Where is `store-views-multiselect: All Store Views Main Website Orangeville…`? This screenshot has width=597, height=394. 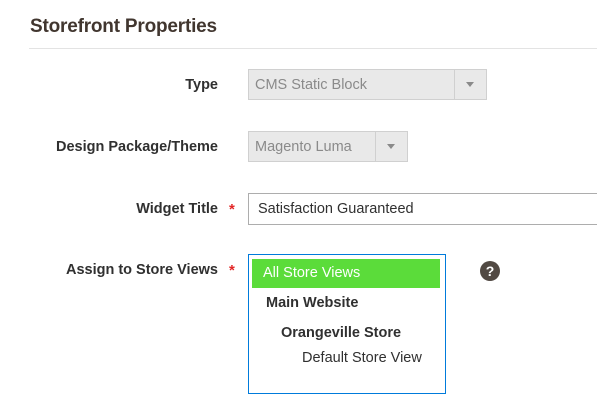 store-views-multiselect: All Store Views Main Website Orangeville… is located at coordinates (347, 324).